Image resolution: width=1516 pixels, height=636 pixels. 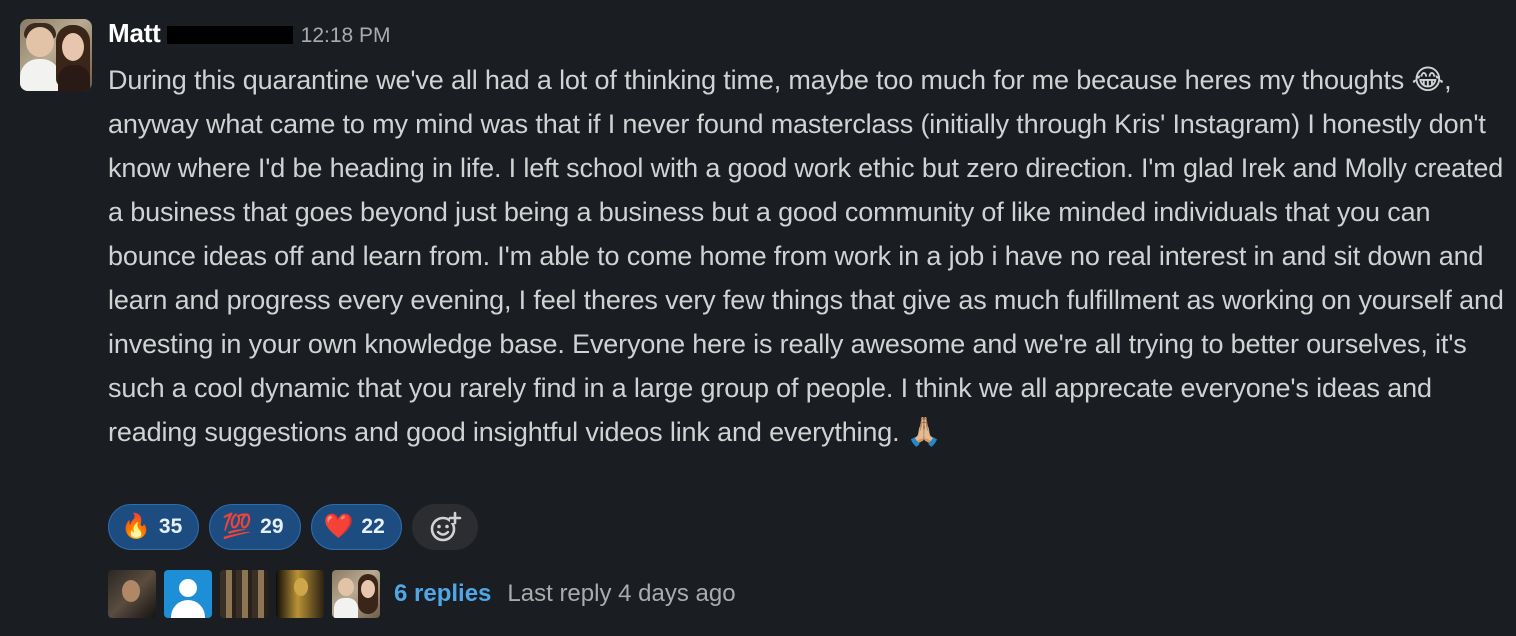 What do you see at coordinates (188, 588) in the screenshot?
I see `default-user-icon` at bounding box center [188, 588].